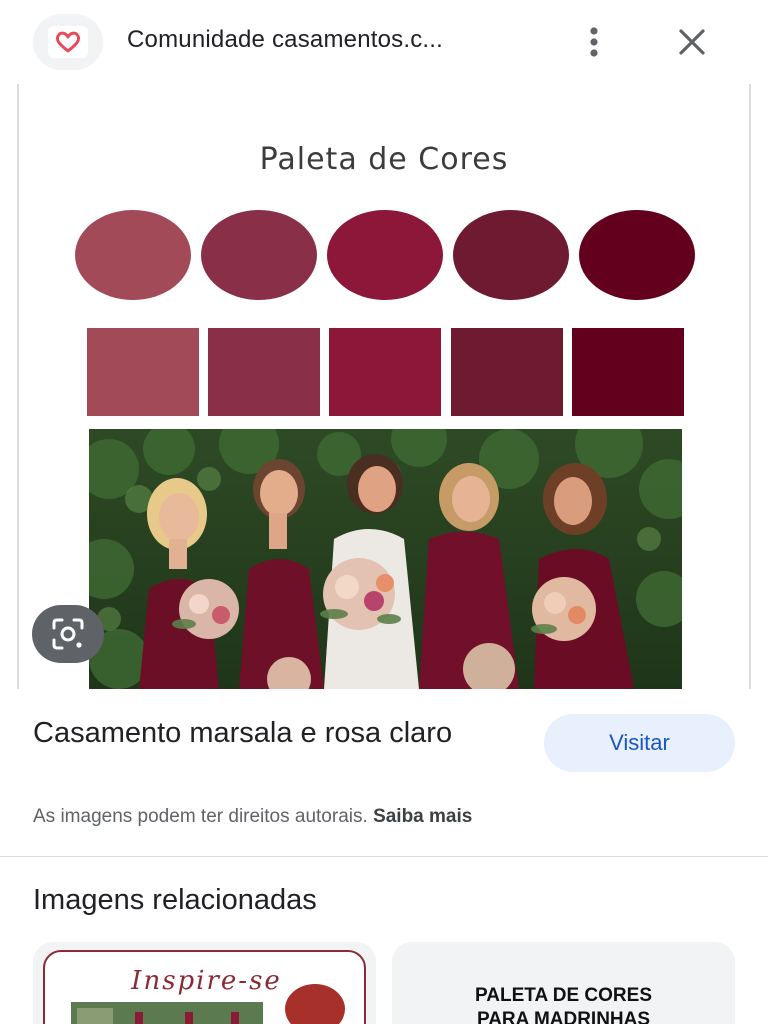 This screenshot has height=1024, width=768. I want to click on card-caption-line: PARA MADRINHAS, so click(563, 1016).